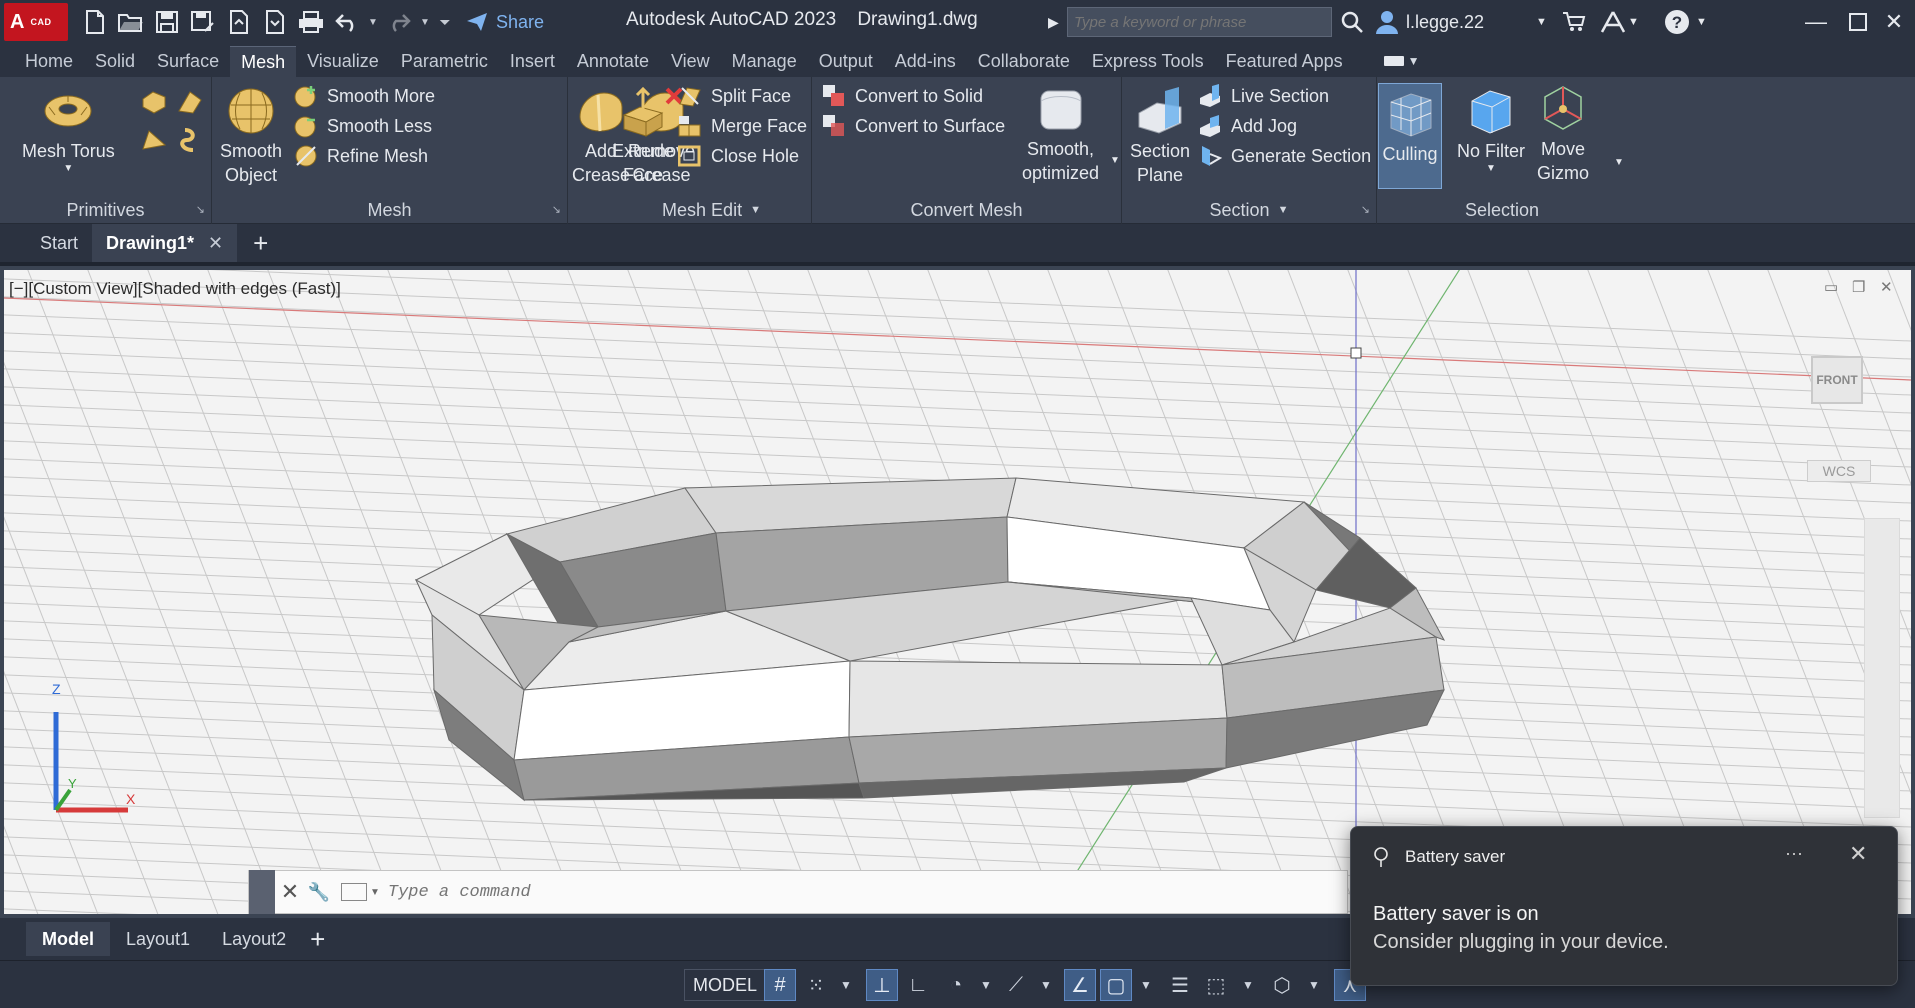 Image resolution: width=1915 pixels, height=1008 pixels. What do you see at coordinates (251, 136) in the screenshot?
I see `smooth-object-button: Smooth Object` at bounding box center [251, 136].